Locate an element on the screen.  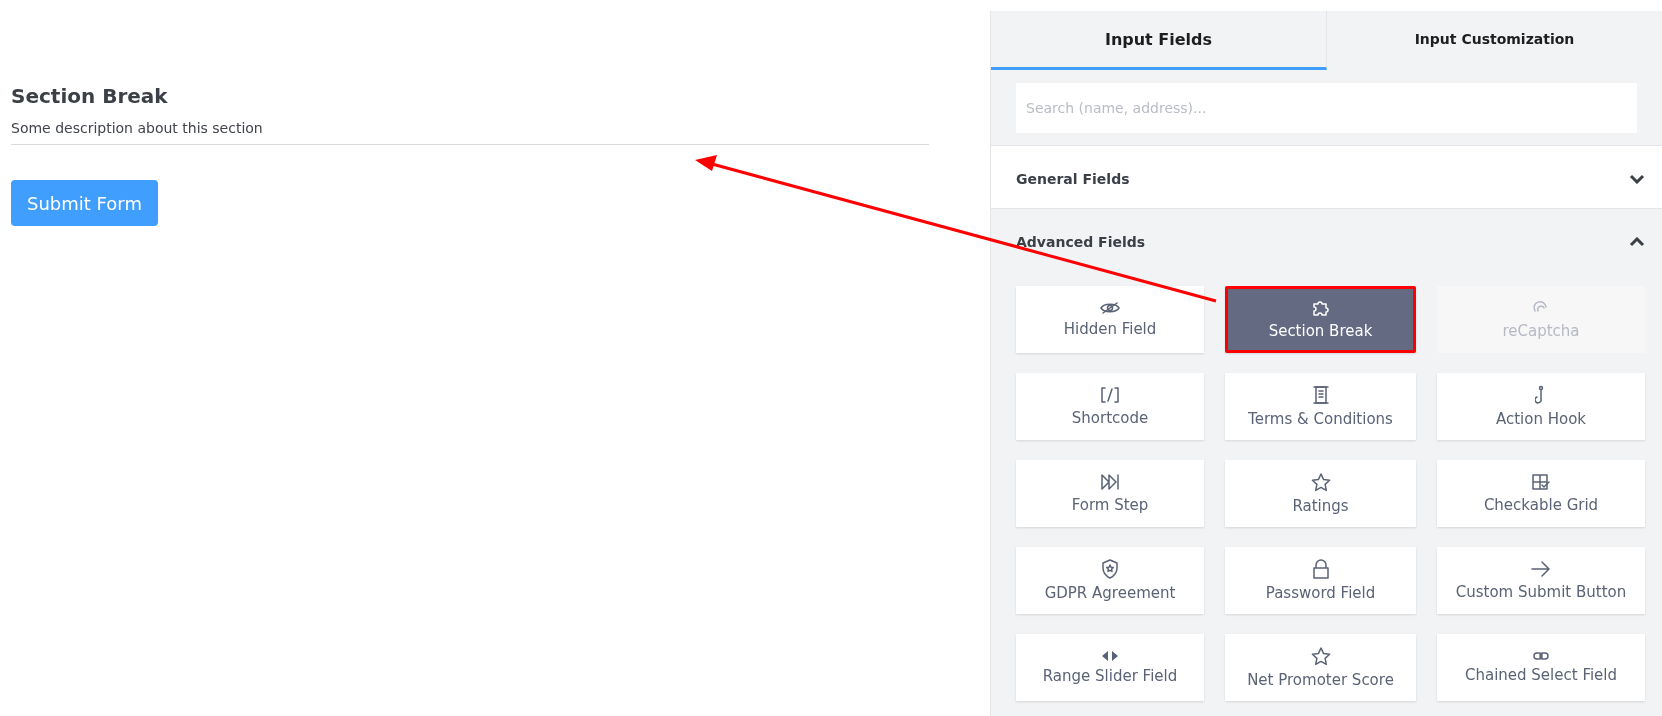
eye-slash-icon is located at coordinates (1110, 308).